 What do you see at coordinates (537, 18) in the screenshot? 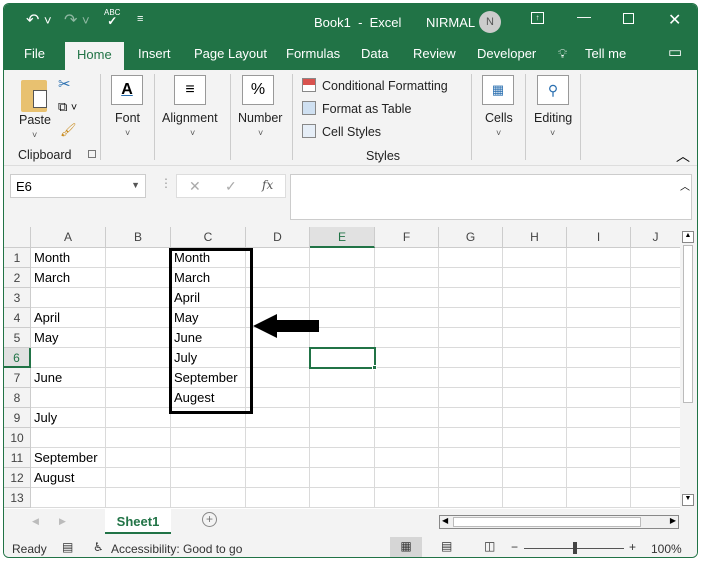
I see `ribbon-display-icon: ↑` at bounding box center [537, 18].